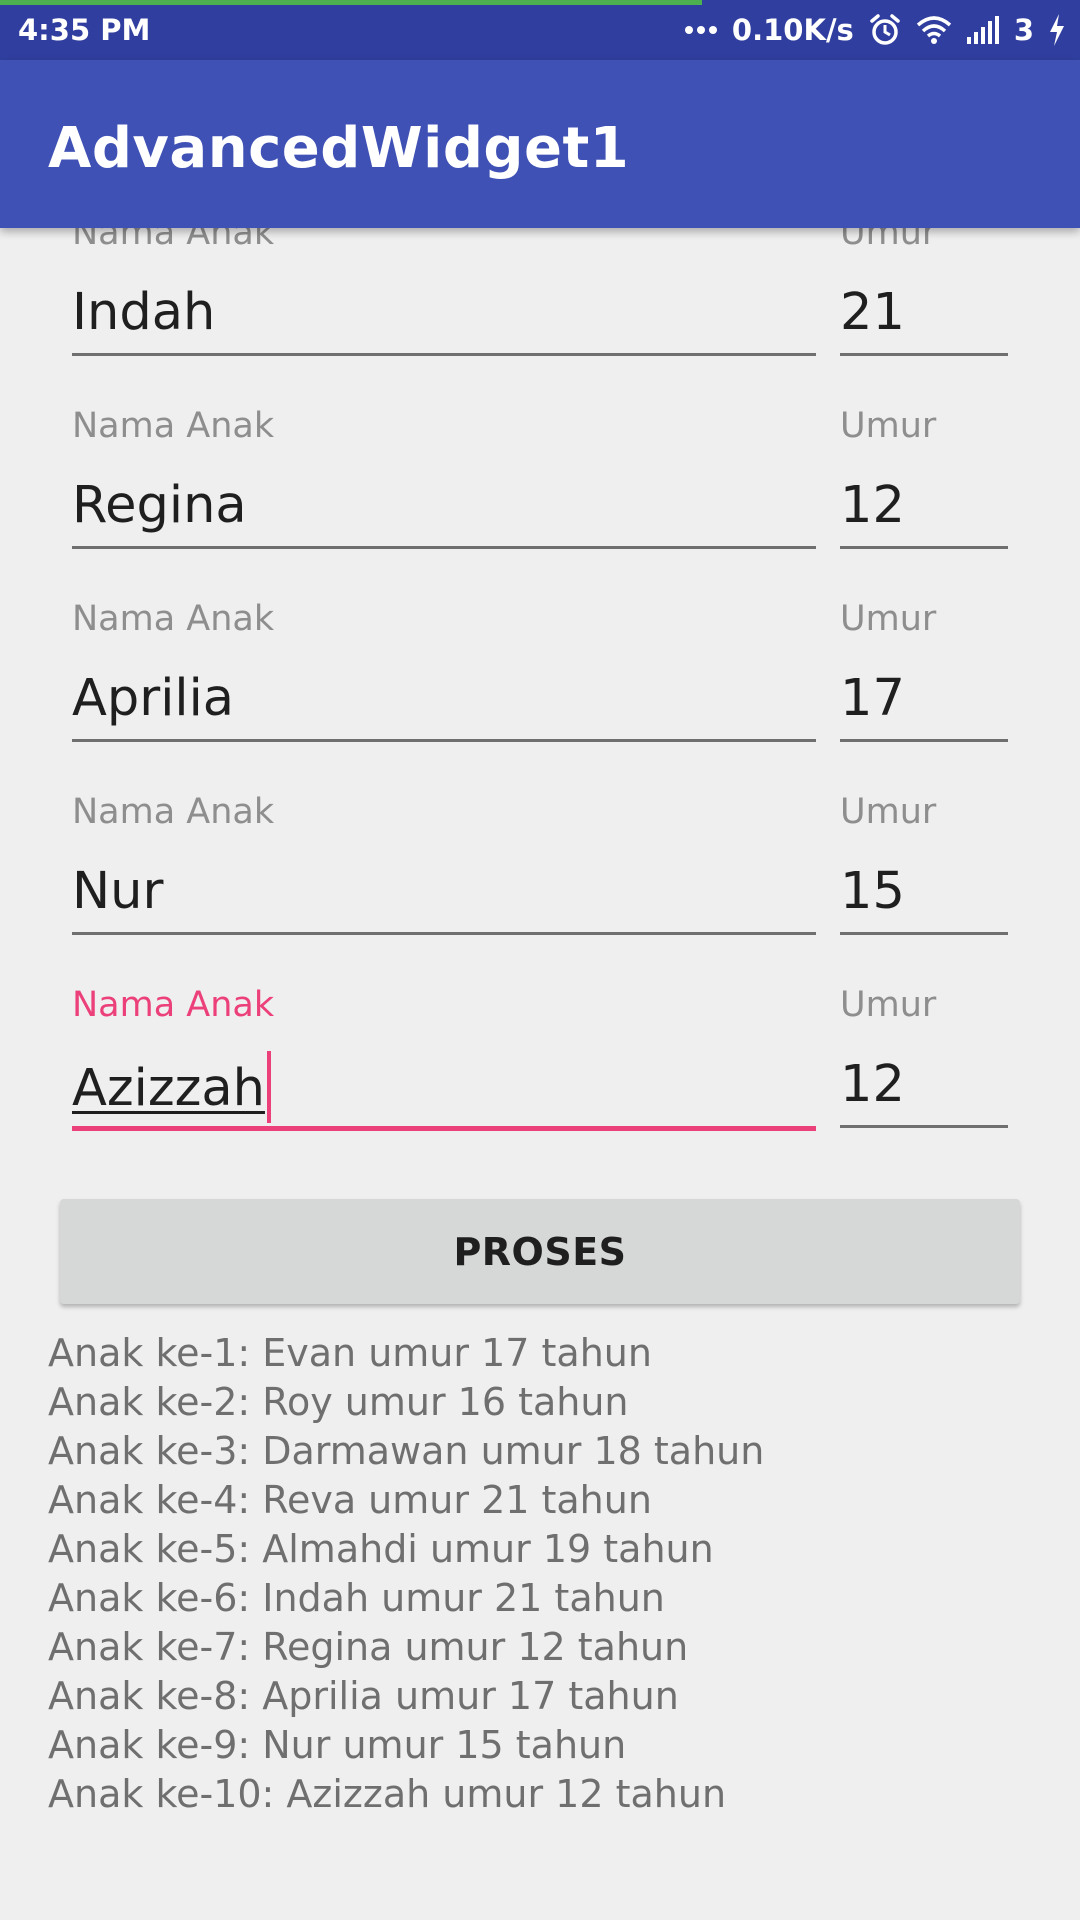 The image size is (1080, 1920). Describe the element at coordinates (444, 506) in the screenshot. I see `name-input: Regina` at that location.